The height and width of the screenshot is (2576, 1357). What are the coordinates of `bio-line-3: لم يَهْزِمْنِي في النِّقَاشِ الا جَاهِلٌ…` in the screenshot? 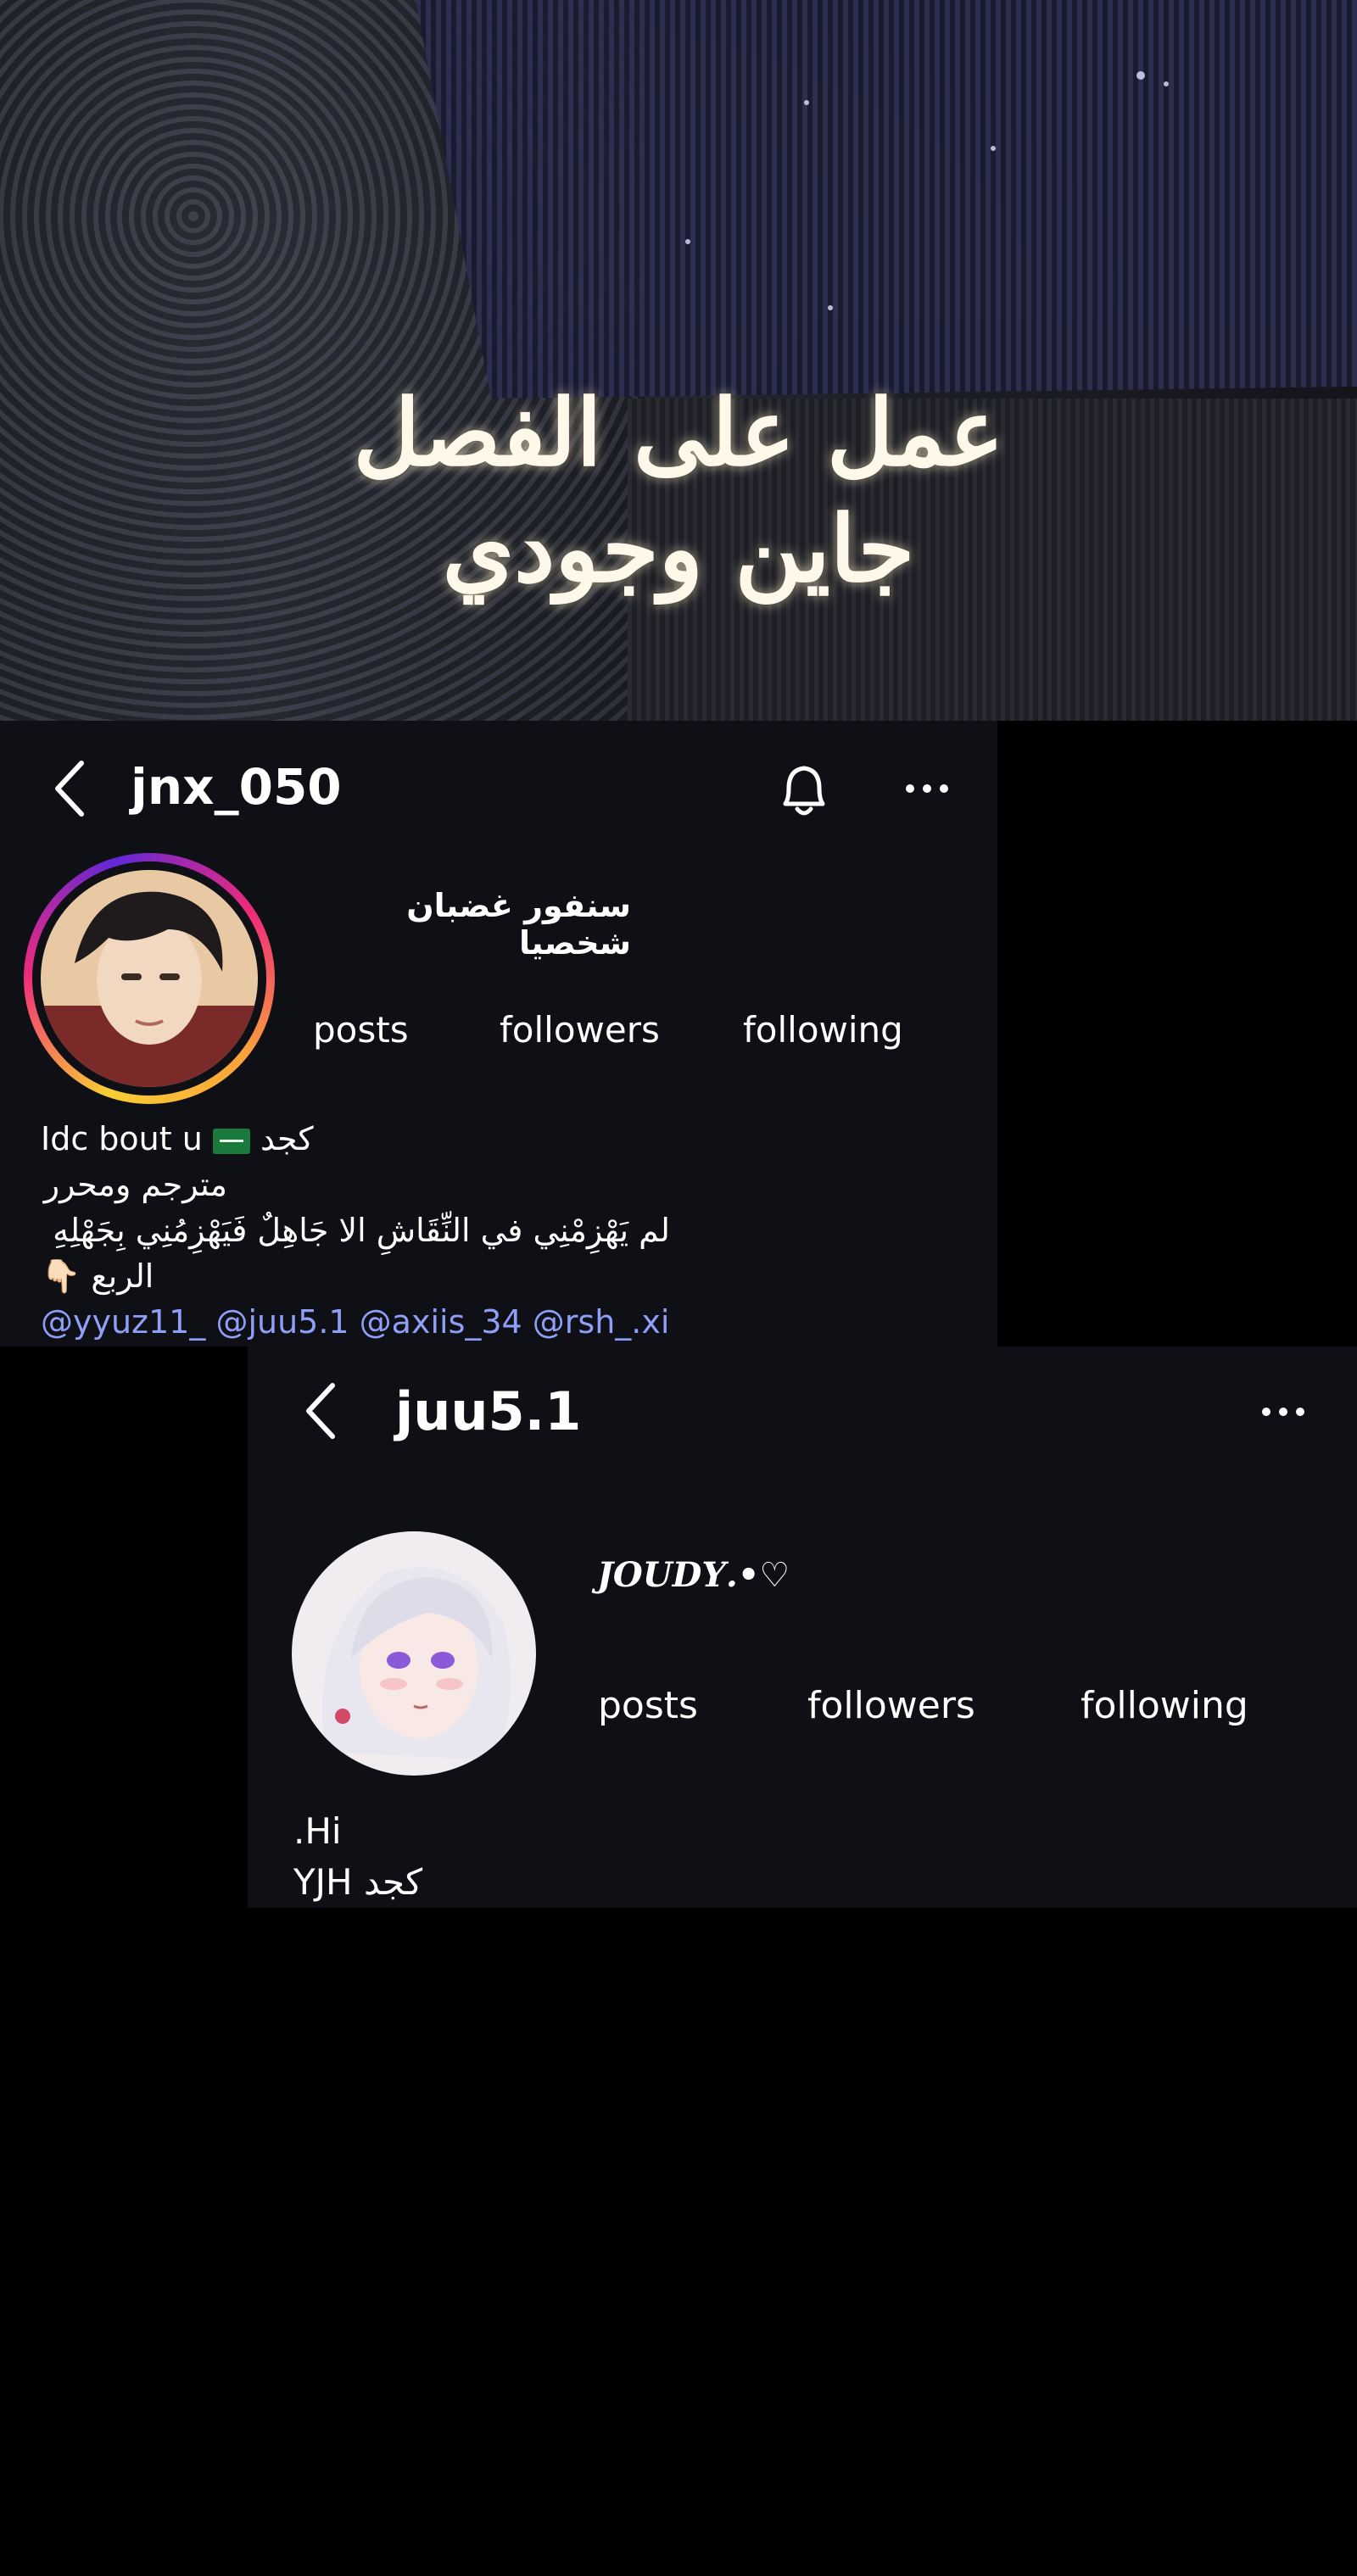 It's located at (361, 1230).